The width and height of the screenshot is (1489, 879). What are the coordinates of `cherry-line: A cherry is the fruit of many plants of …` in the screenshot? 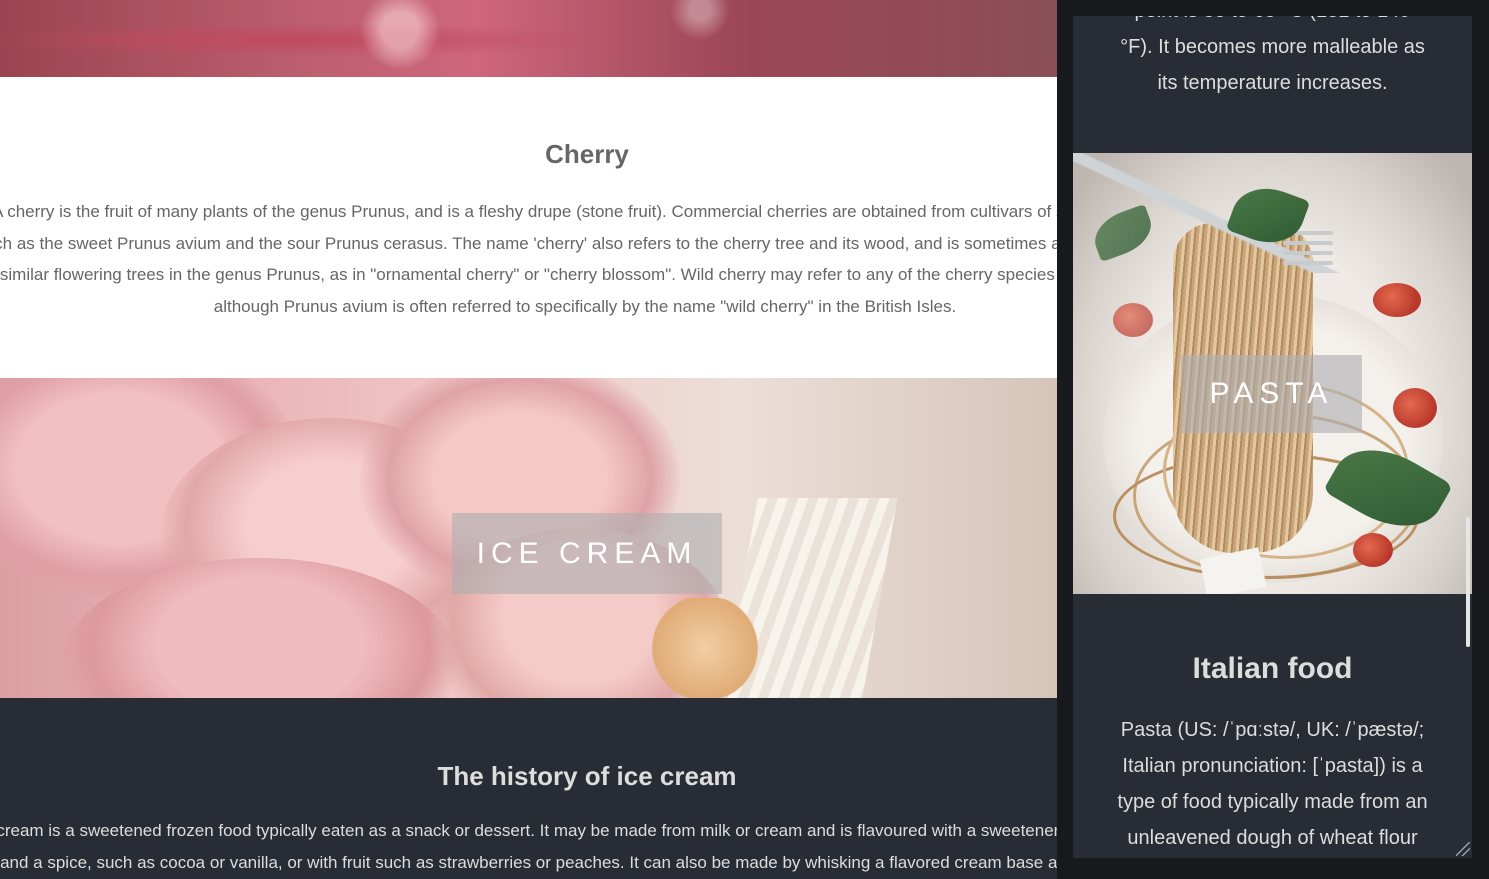 It's located at (528, 211).